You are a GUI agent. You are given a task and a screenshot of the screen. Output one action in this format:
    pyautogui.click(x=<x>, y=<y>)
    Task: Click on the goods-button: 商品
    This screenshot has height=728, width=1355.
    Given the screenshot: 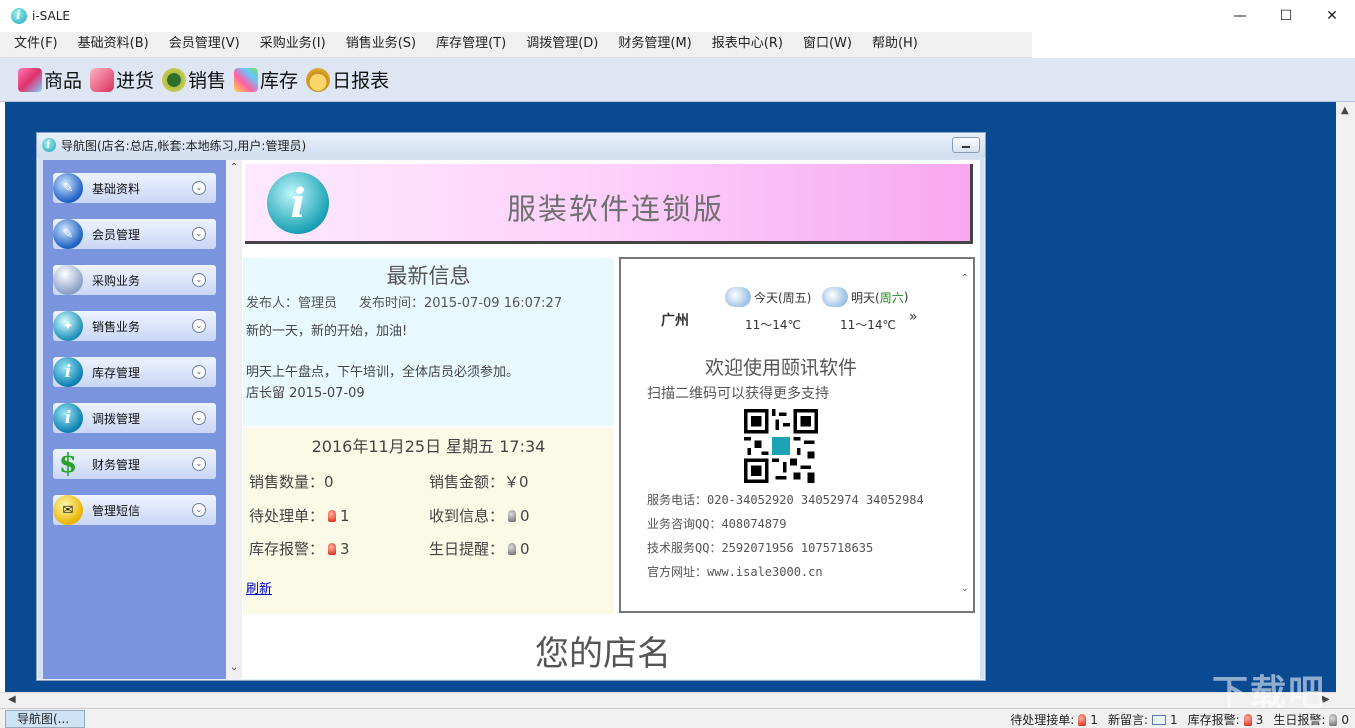 What is the action you would take?
    pyautogui.click(x=50, y=79)
    